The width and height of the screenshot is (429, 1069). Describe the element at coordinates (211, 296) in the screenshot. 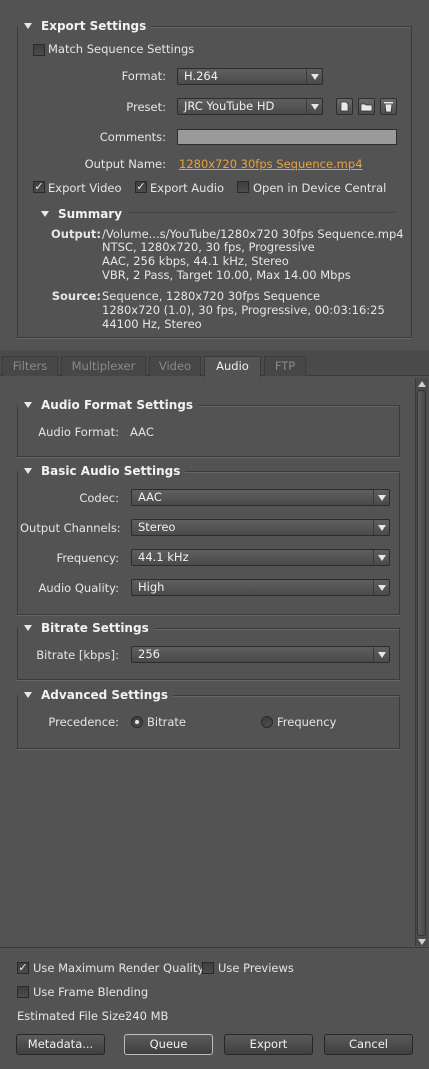

I see `summary-source-line-1: Sequence, 1280x720 30fps Sequence` at that location.